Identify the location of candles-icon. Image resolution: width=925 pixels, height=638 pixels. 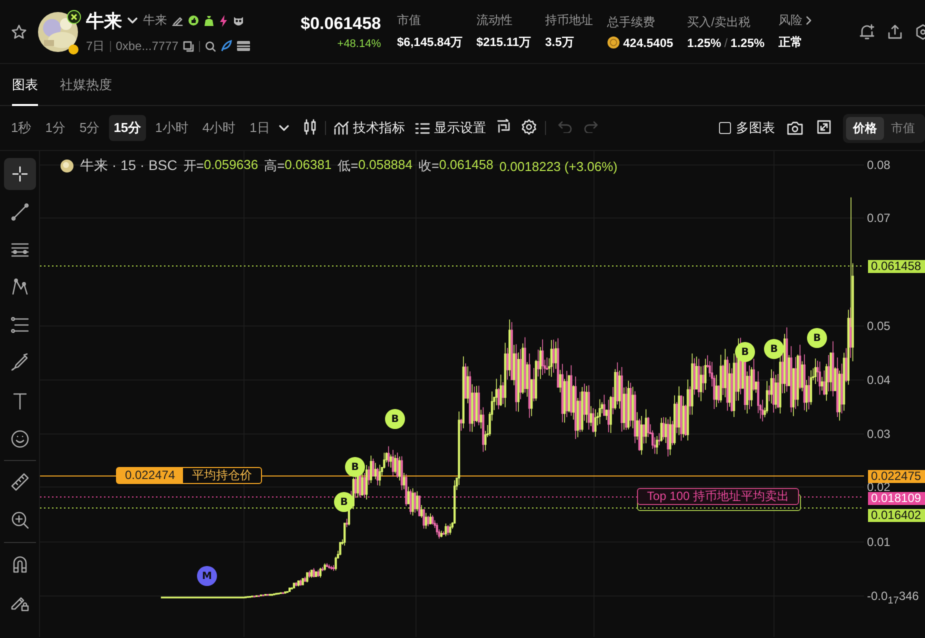
(309, 126).